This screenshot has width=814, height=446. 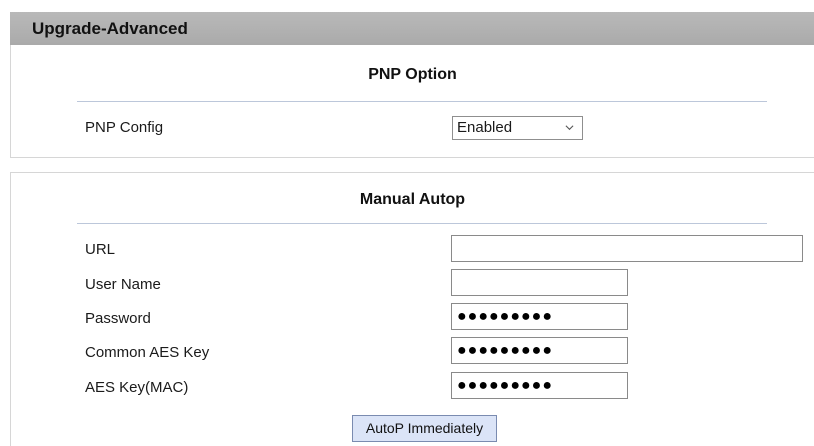 I want to click on aes-key-mac-input, so click(x=539, y=385).